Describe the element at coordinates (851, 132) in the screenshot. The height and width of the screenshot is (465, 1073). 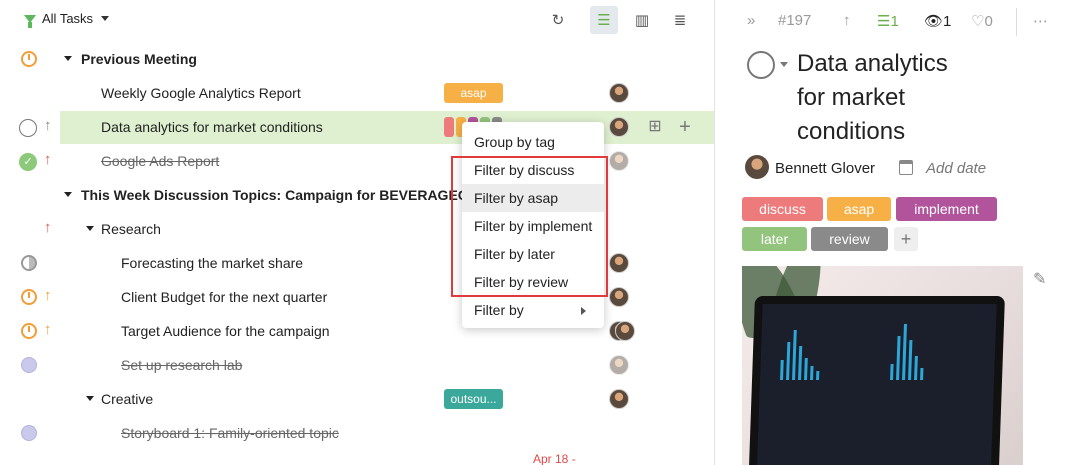
I see `task-title-line: conditions` at that location.